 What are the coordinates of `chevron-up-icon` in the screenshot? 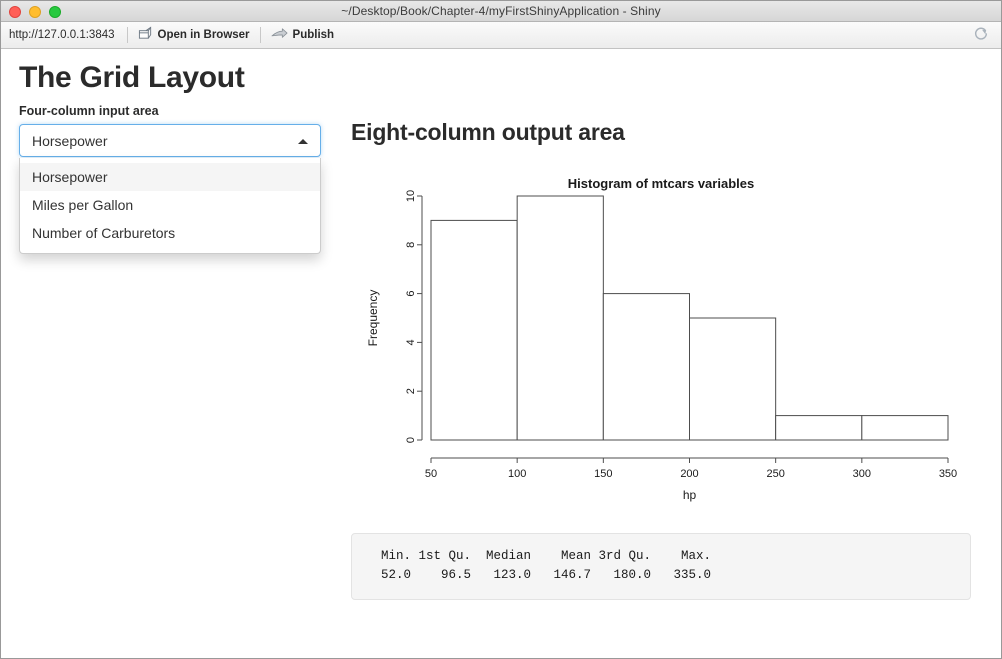 It's located at (303, 141).